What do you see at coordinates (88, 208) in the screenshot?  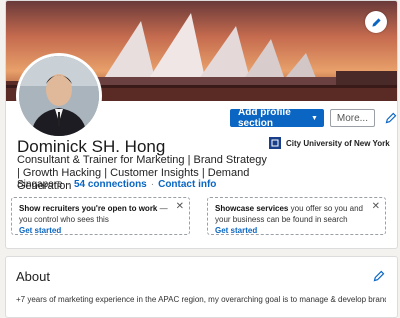 I see `open-to-work-title: Show recruiters you're open to work` at bounding box center [88, 208].